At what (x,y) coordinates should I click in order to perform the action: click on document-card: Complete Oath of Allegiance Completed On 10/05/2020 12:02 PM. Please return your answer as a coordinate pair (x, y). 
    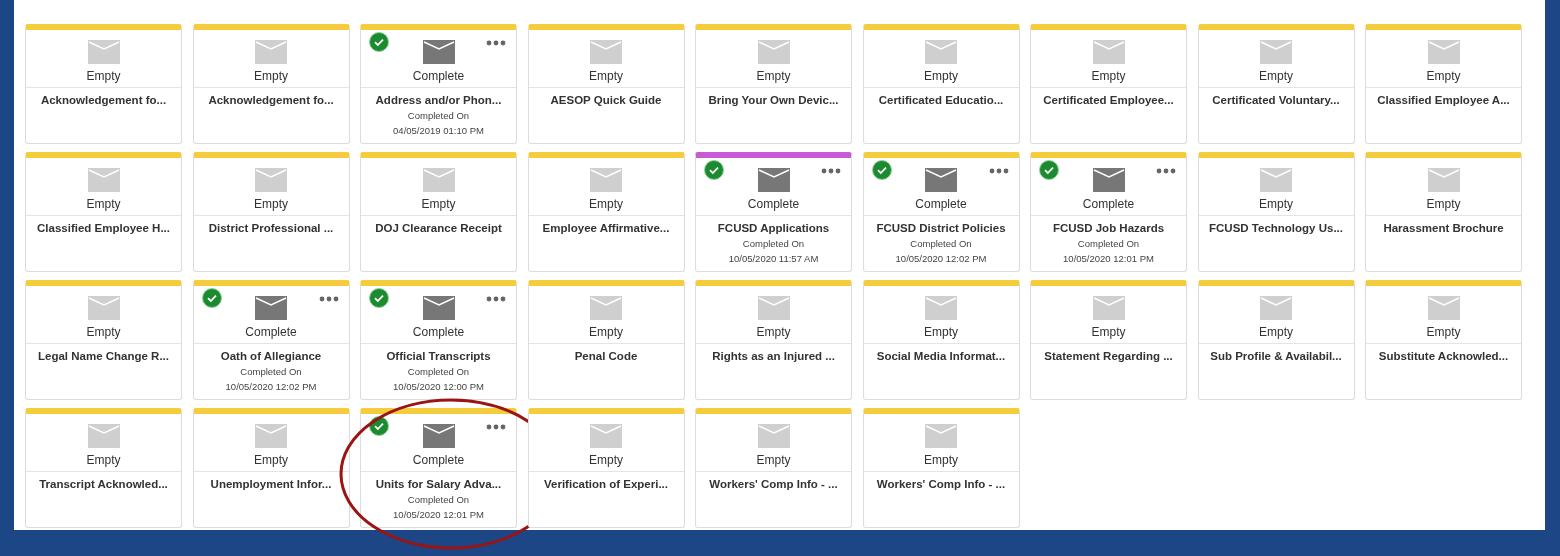
    Looking at the image, I should click on (271, 340).